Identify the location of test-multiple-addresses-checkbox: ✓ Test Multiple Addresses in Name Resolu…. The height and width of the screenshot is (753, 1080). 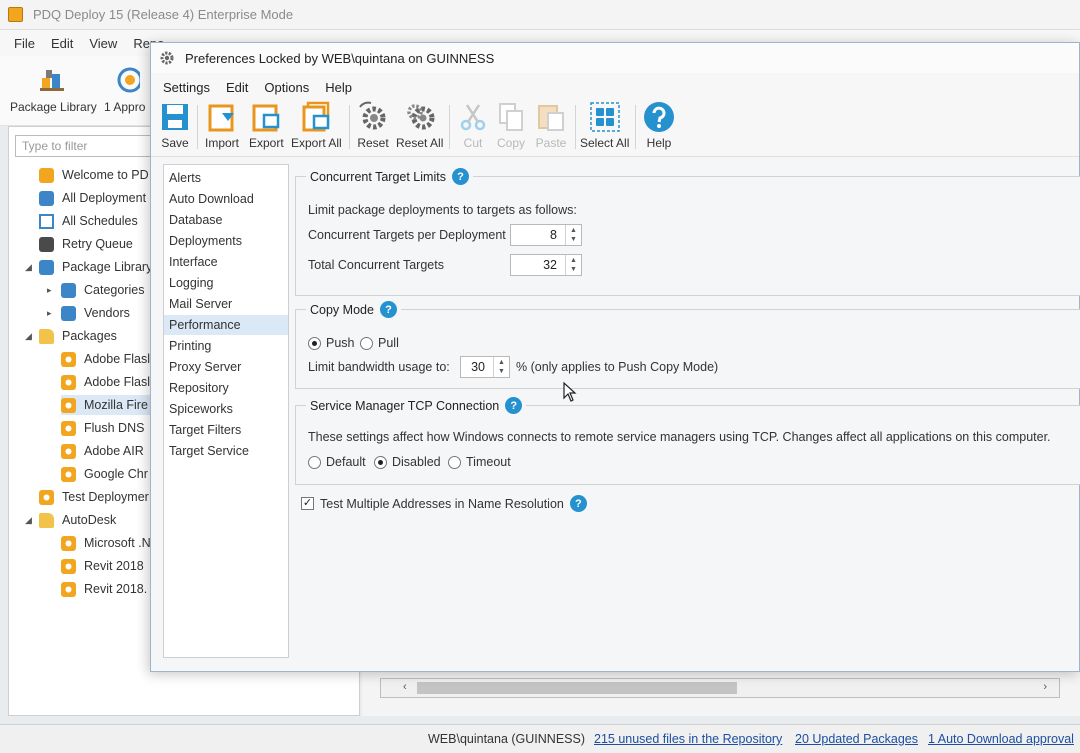
(444, 503).